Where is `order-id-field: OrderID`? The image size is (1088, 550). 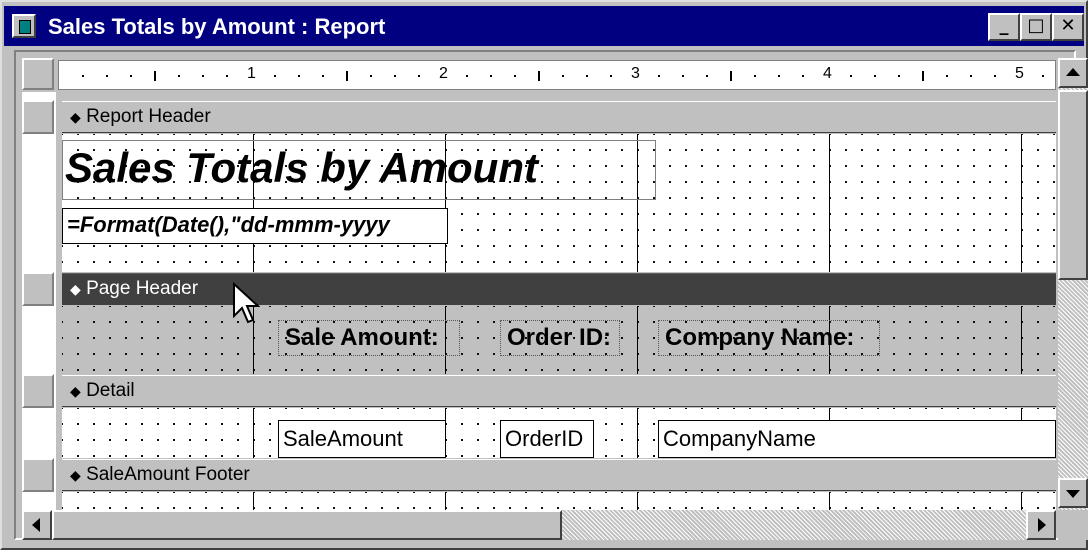
order-id-field: OrderID is located at coordinates (547, 439).